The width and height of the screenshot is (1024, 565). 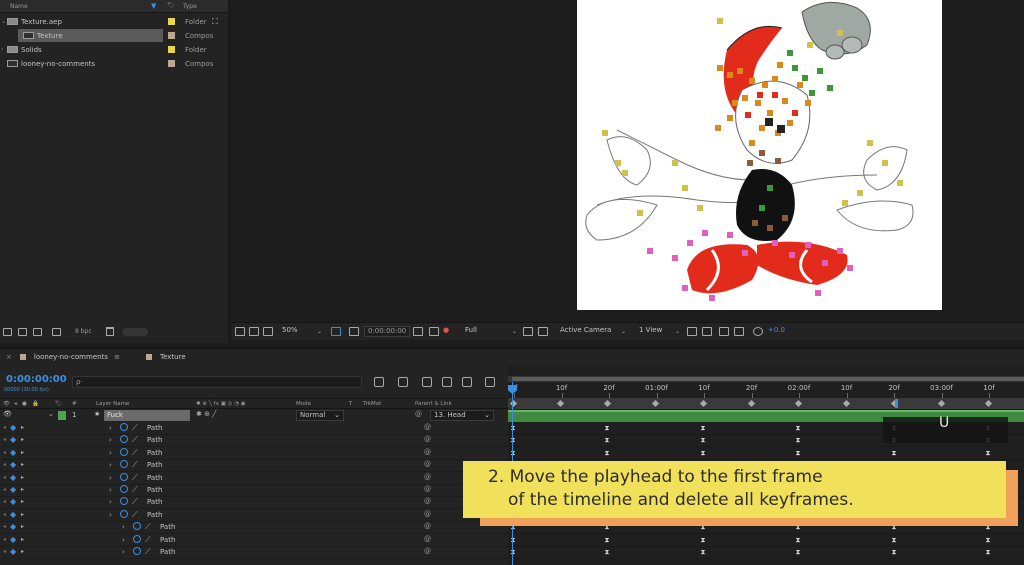 I want to click on resolution-dropdown-icon: ⌄, so click(x=514, y=331).